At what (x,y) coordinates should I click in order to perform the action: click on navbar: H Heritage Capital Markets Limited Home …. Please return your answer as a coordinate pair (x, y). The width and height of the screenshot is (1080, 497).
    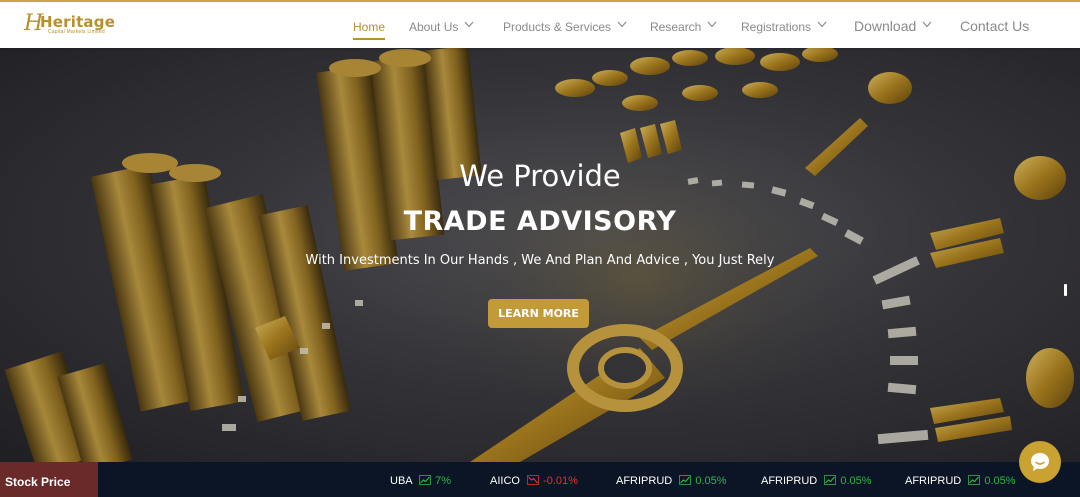
    Looking at the image, I should click on (540, 24).